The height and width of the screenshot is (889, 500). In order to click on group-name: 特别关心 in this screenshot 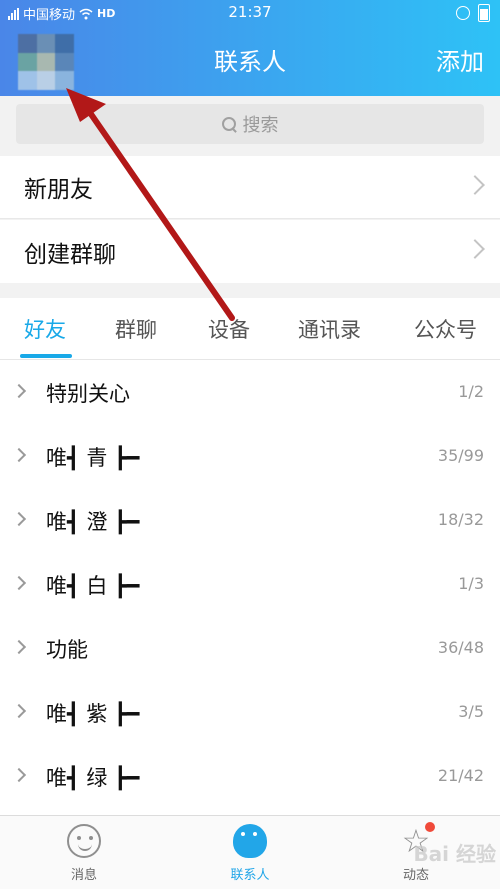, I will do `click(88, 394)`.